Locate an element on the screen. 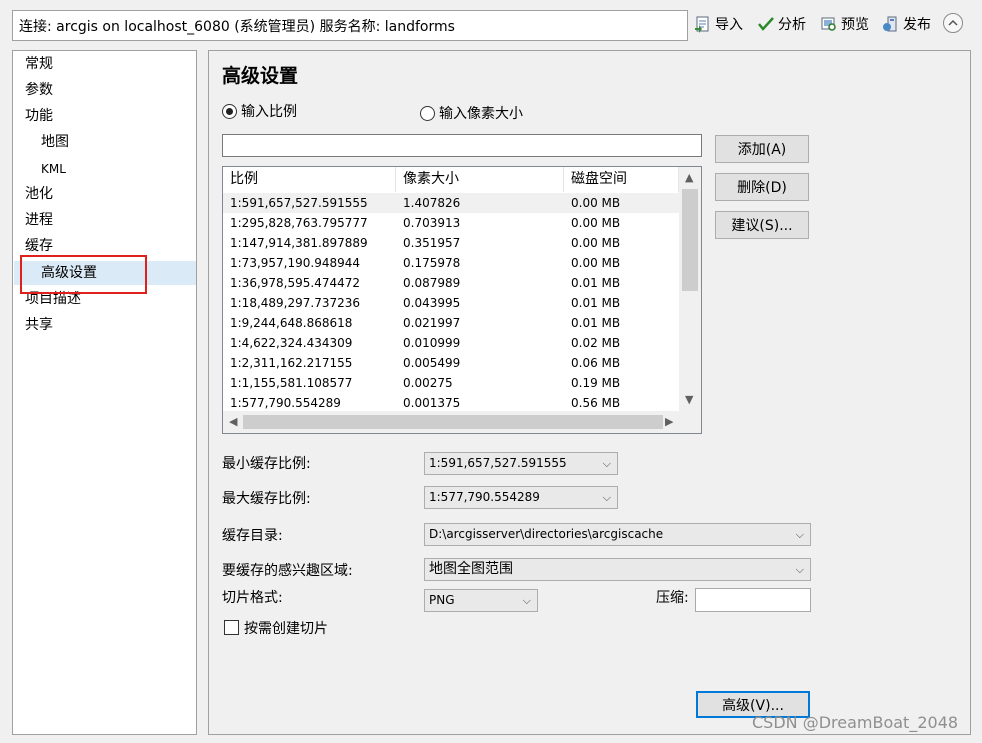 The height and width of the screenshot is (743, 982). nav-item-kml: KML is located at coordinates (53, 169).